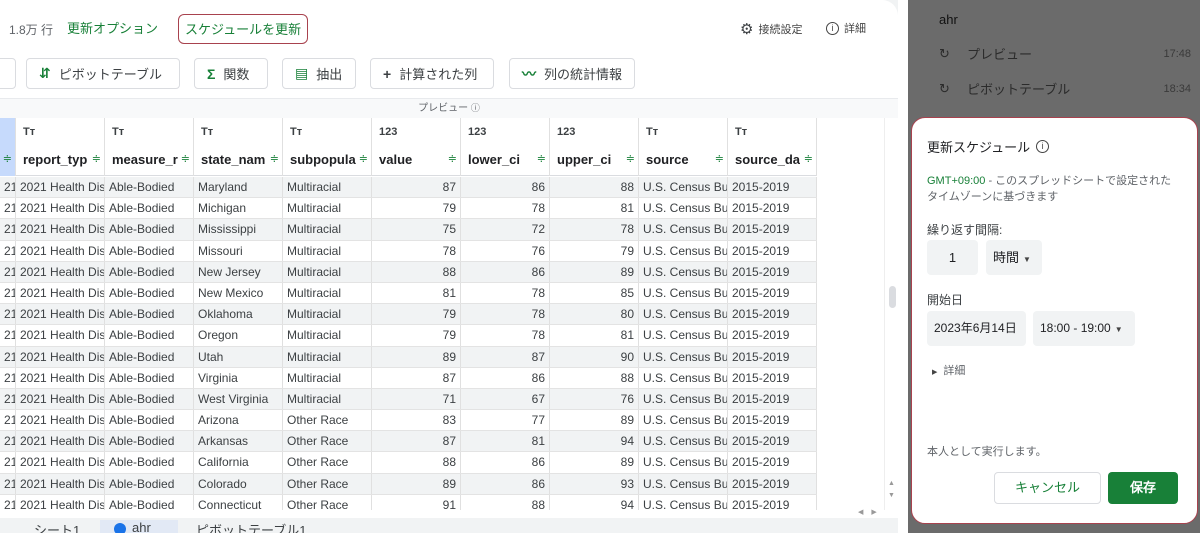  What do you see at coordinates (238, 399) in the screenshot?
I see `table-cell: West Virginia` at bounding box center [238, 399].